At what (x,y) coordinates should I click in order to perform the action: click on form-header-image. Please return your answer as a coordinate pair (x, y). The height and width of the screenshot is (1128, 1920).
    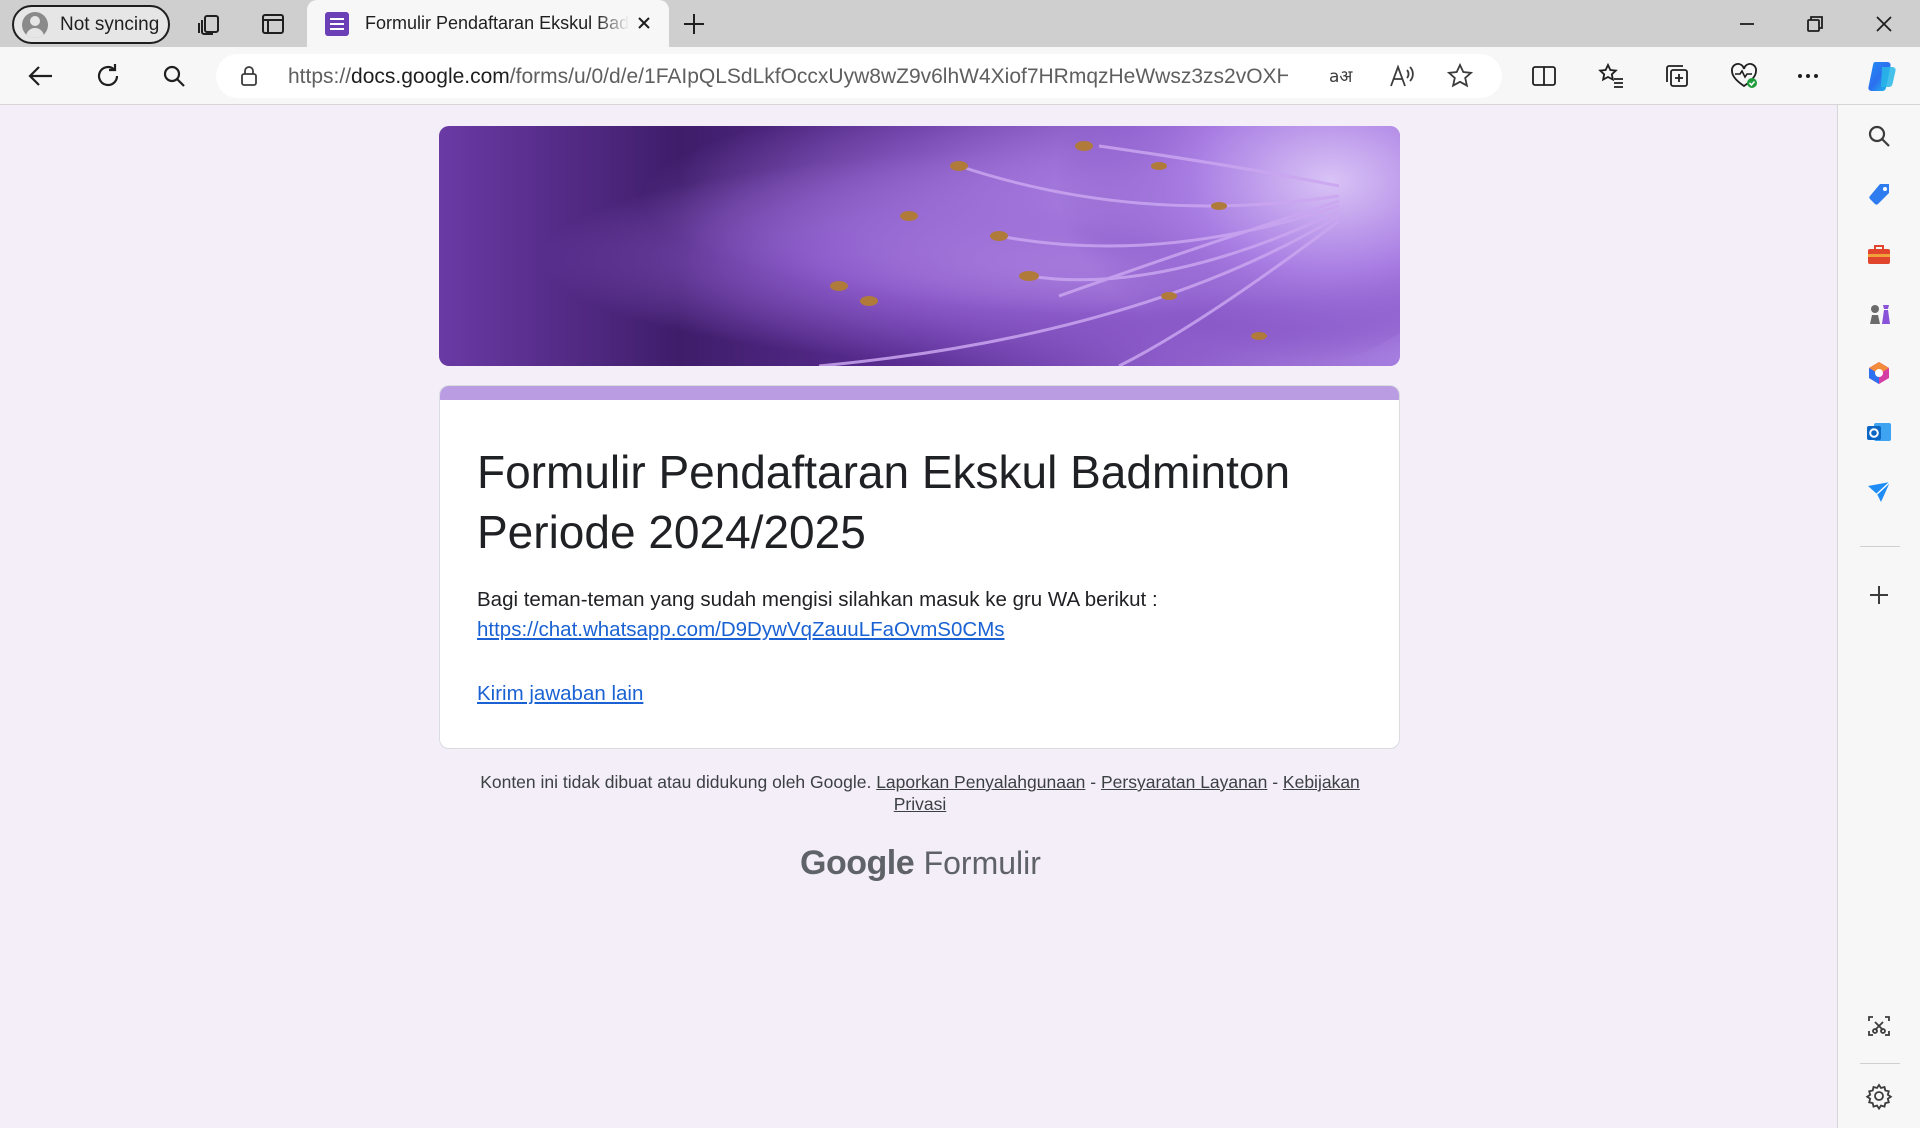
    Looking at the image, I should click on (919, 246).